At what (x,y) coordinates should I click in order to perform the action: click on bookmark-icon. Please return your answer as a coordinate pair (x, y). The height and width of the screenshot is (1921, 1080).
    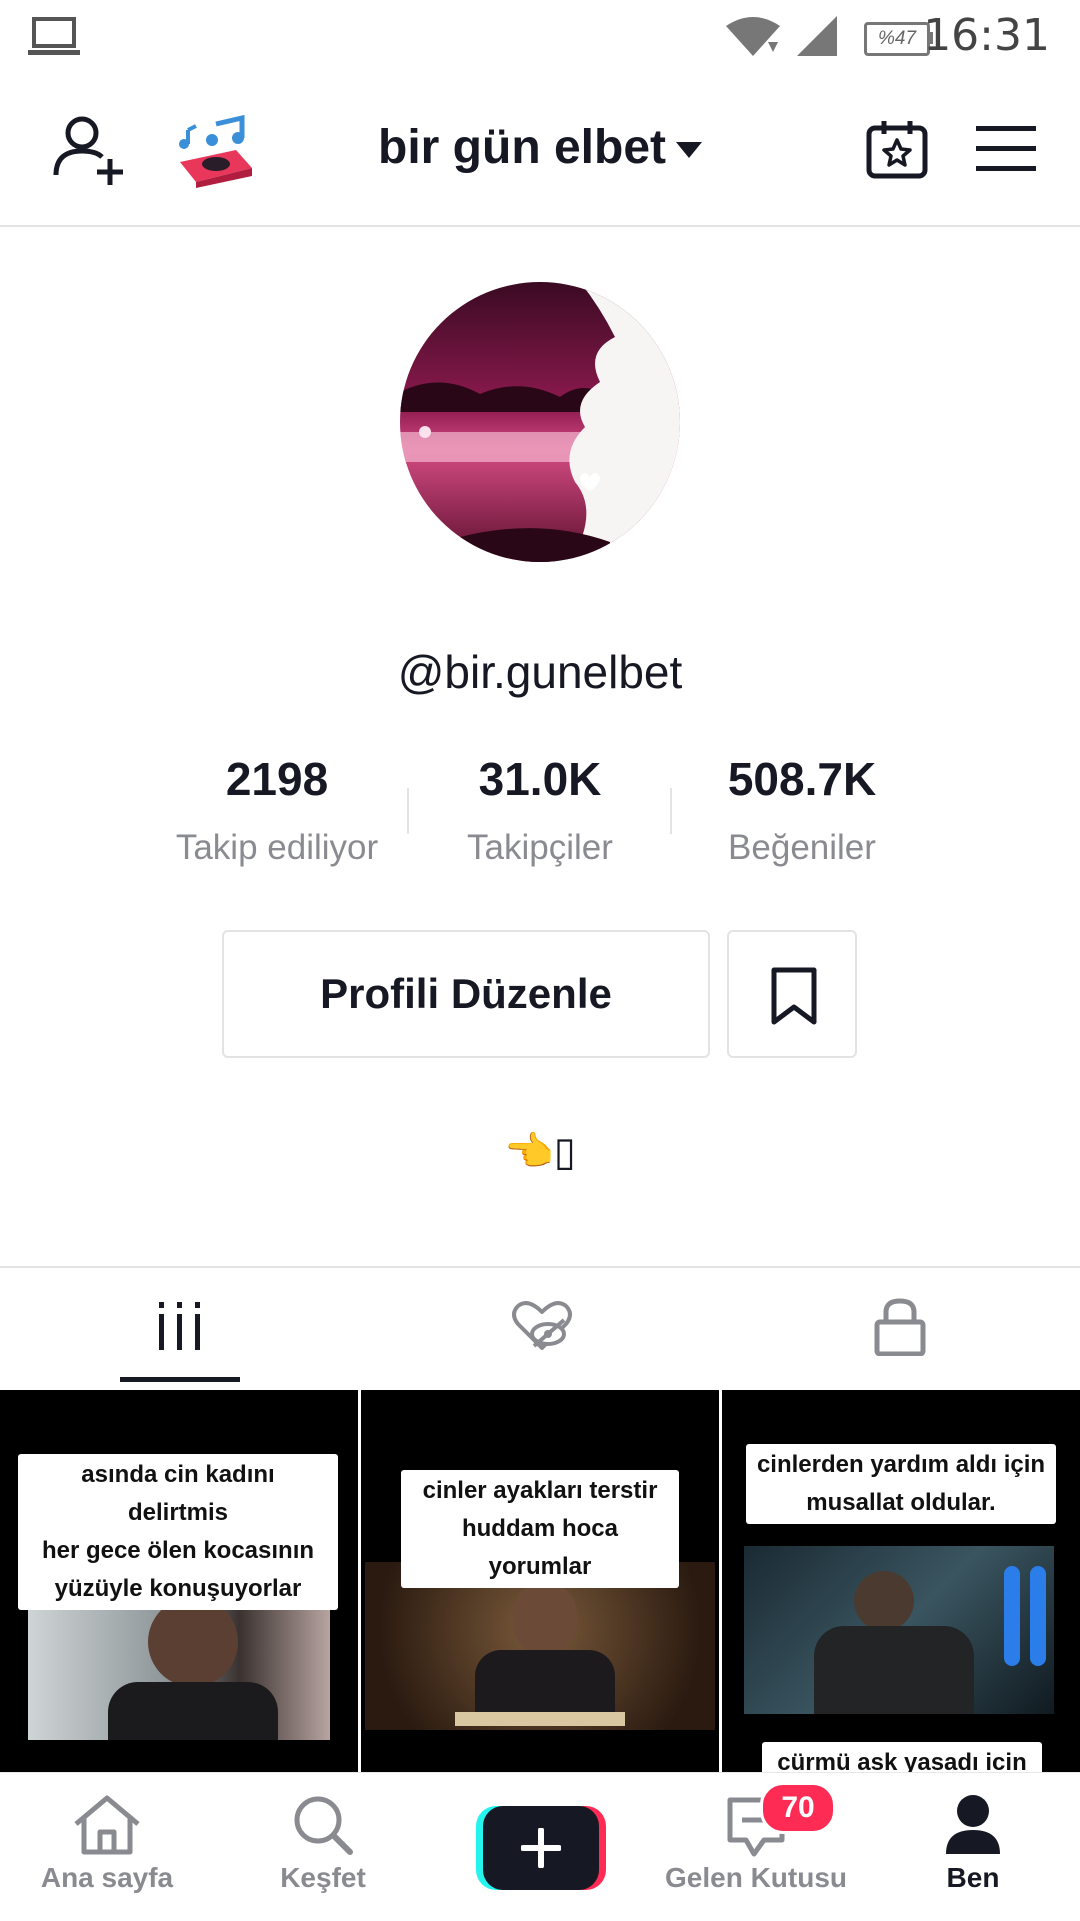
    Looking at the image, I should click on (794, 996).